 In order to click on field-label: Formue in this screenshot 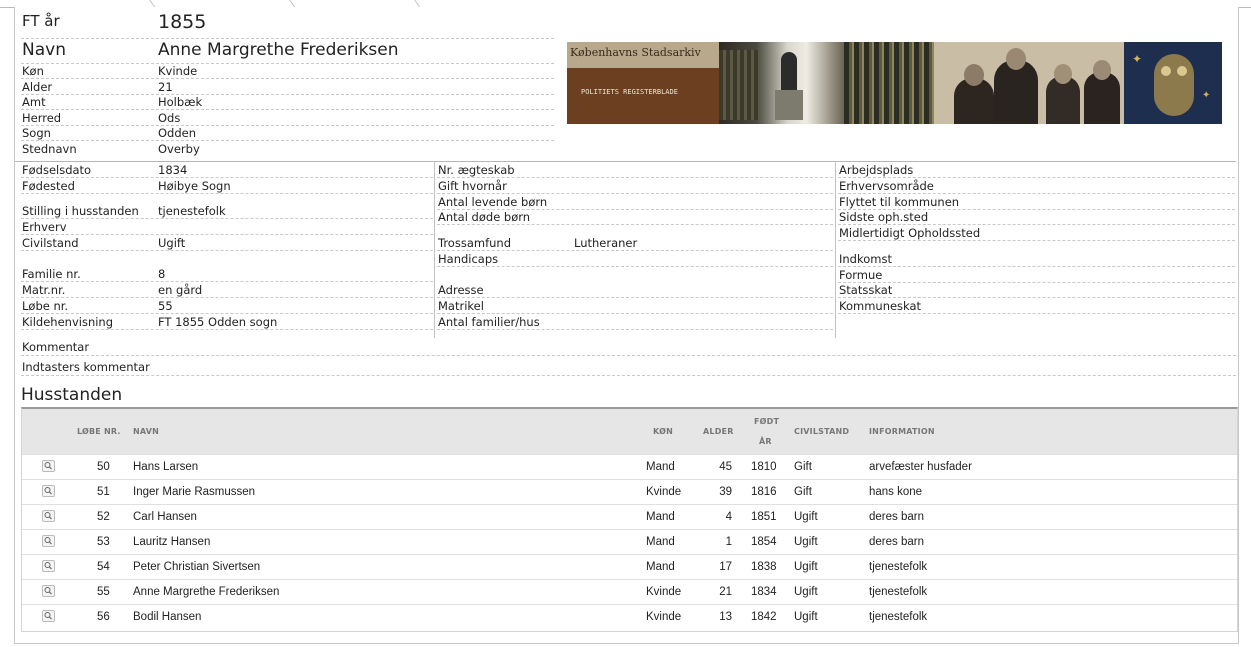, I will do `click(861, 275)`.